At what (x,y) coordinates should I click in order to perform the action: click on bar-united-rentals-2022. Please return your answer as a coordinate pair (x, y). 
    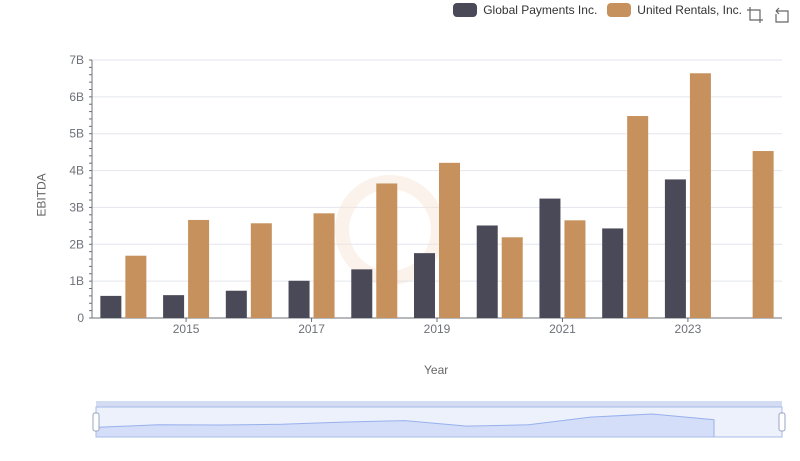
    Looking at the image, I should click on (638, 217).